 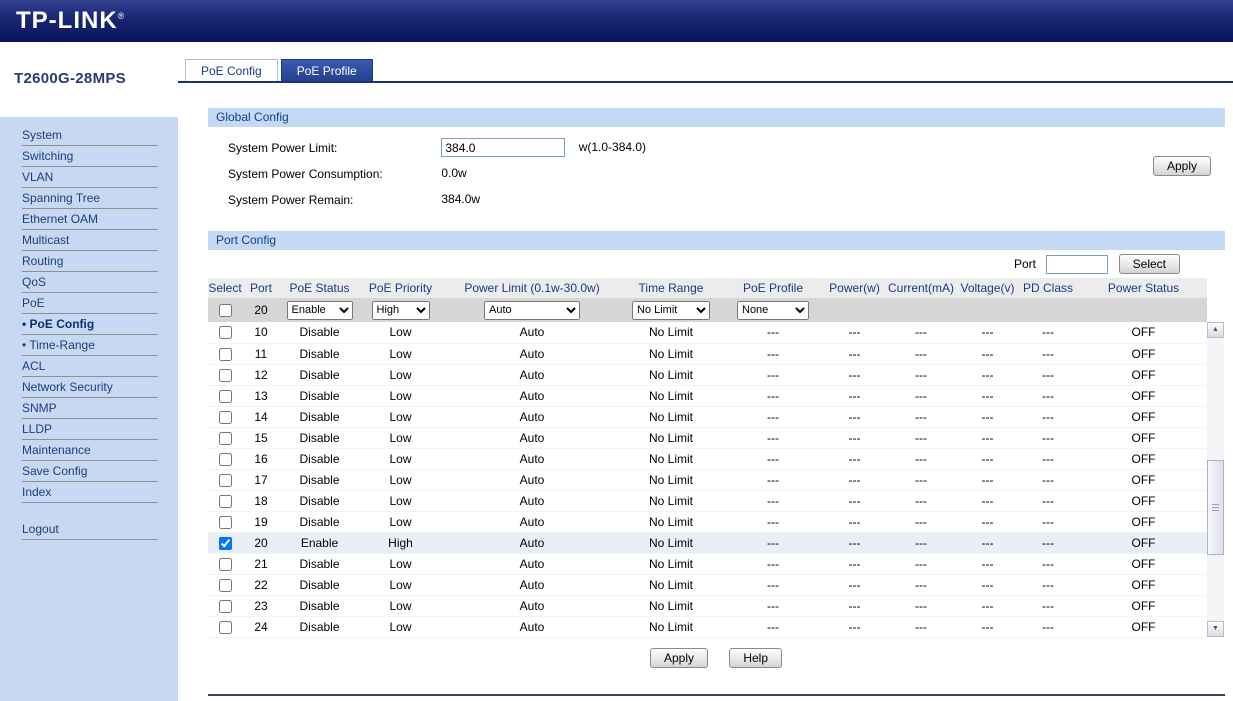 I want to click on bulk-edit-row: 20 Enable High Auto No Limit None, so click(x=707, y=310).